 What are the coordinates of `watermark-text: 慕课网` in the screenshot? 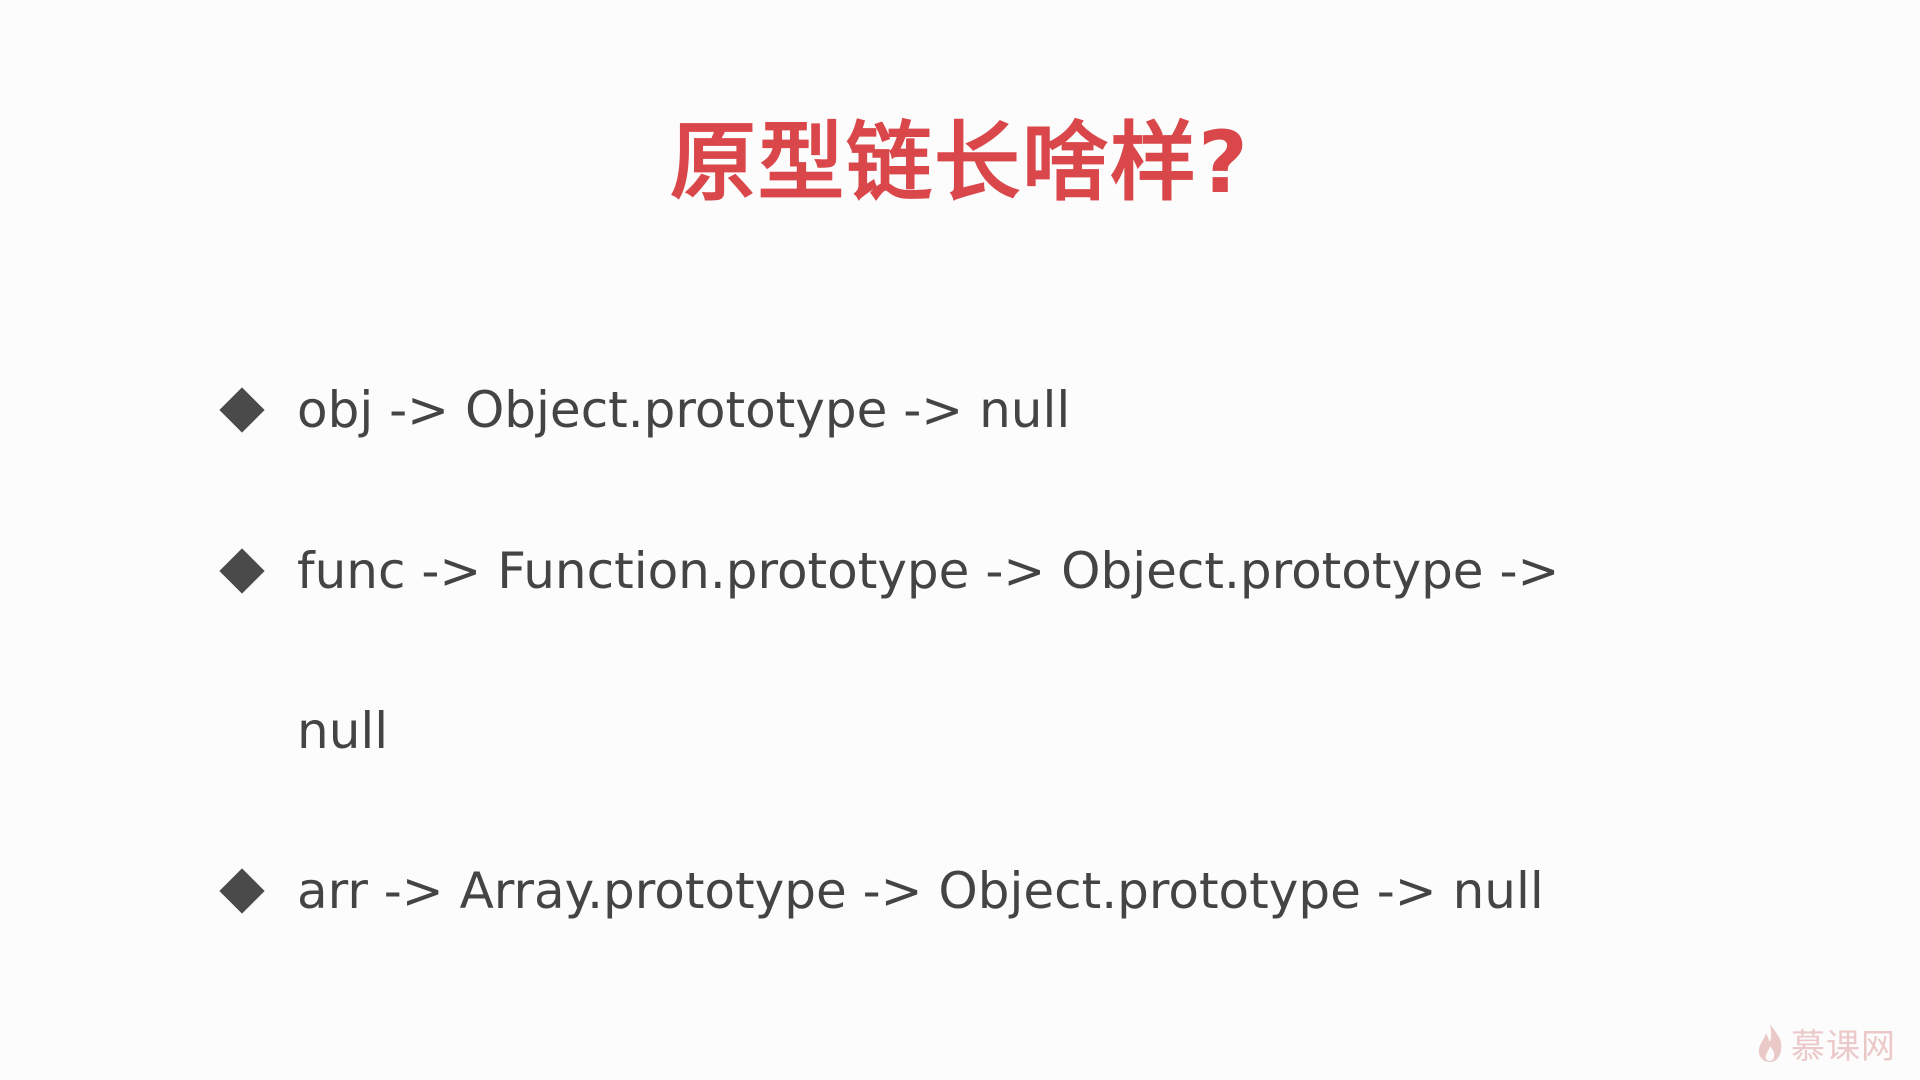 It's located at (1843, 1046).